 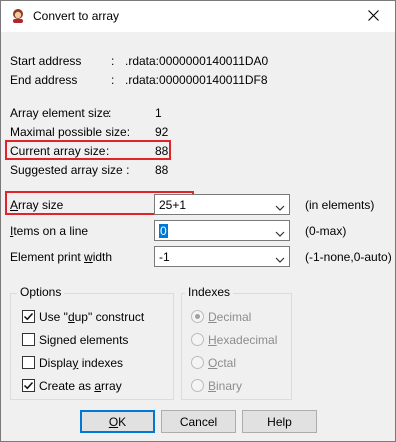 I want to click on current-size-label: Current array size, so click(x=58, y=151).